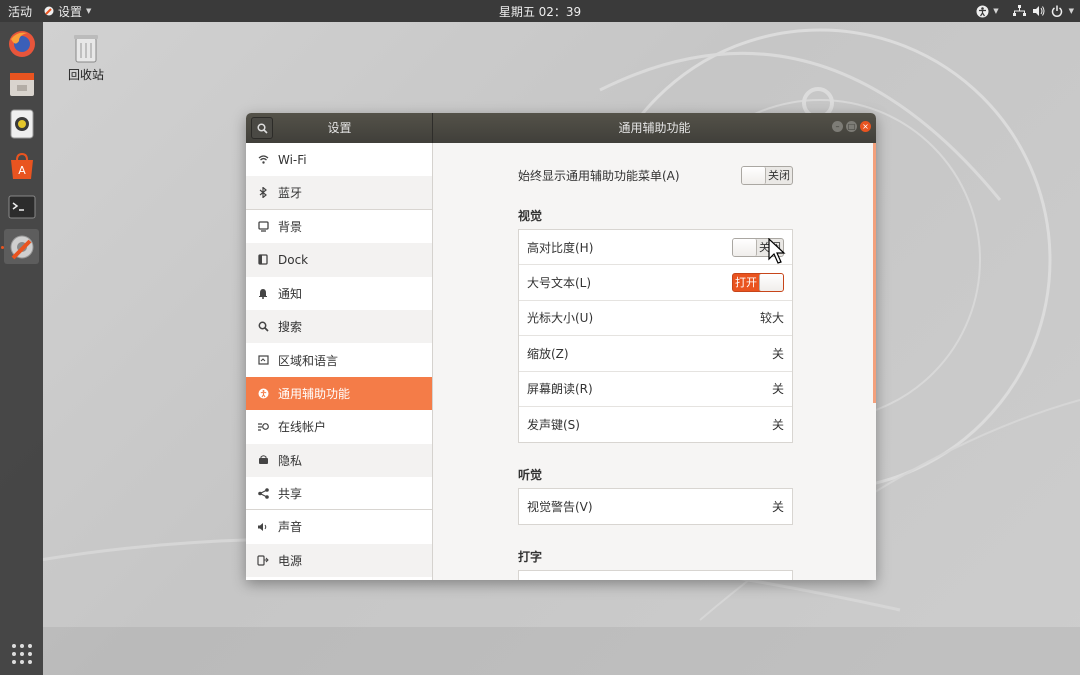  What do you see at coordinates (20, 11) in the screenshot?
I see `activities-button: 活动` at bounding box center [20, 11].